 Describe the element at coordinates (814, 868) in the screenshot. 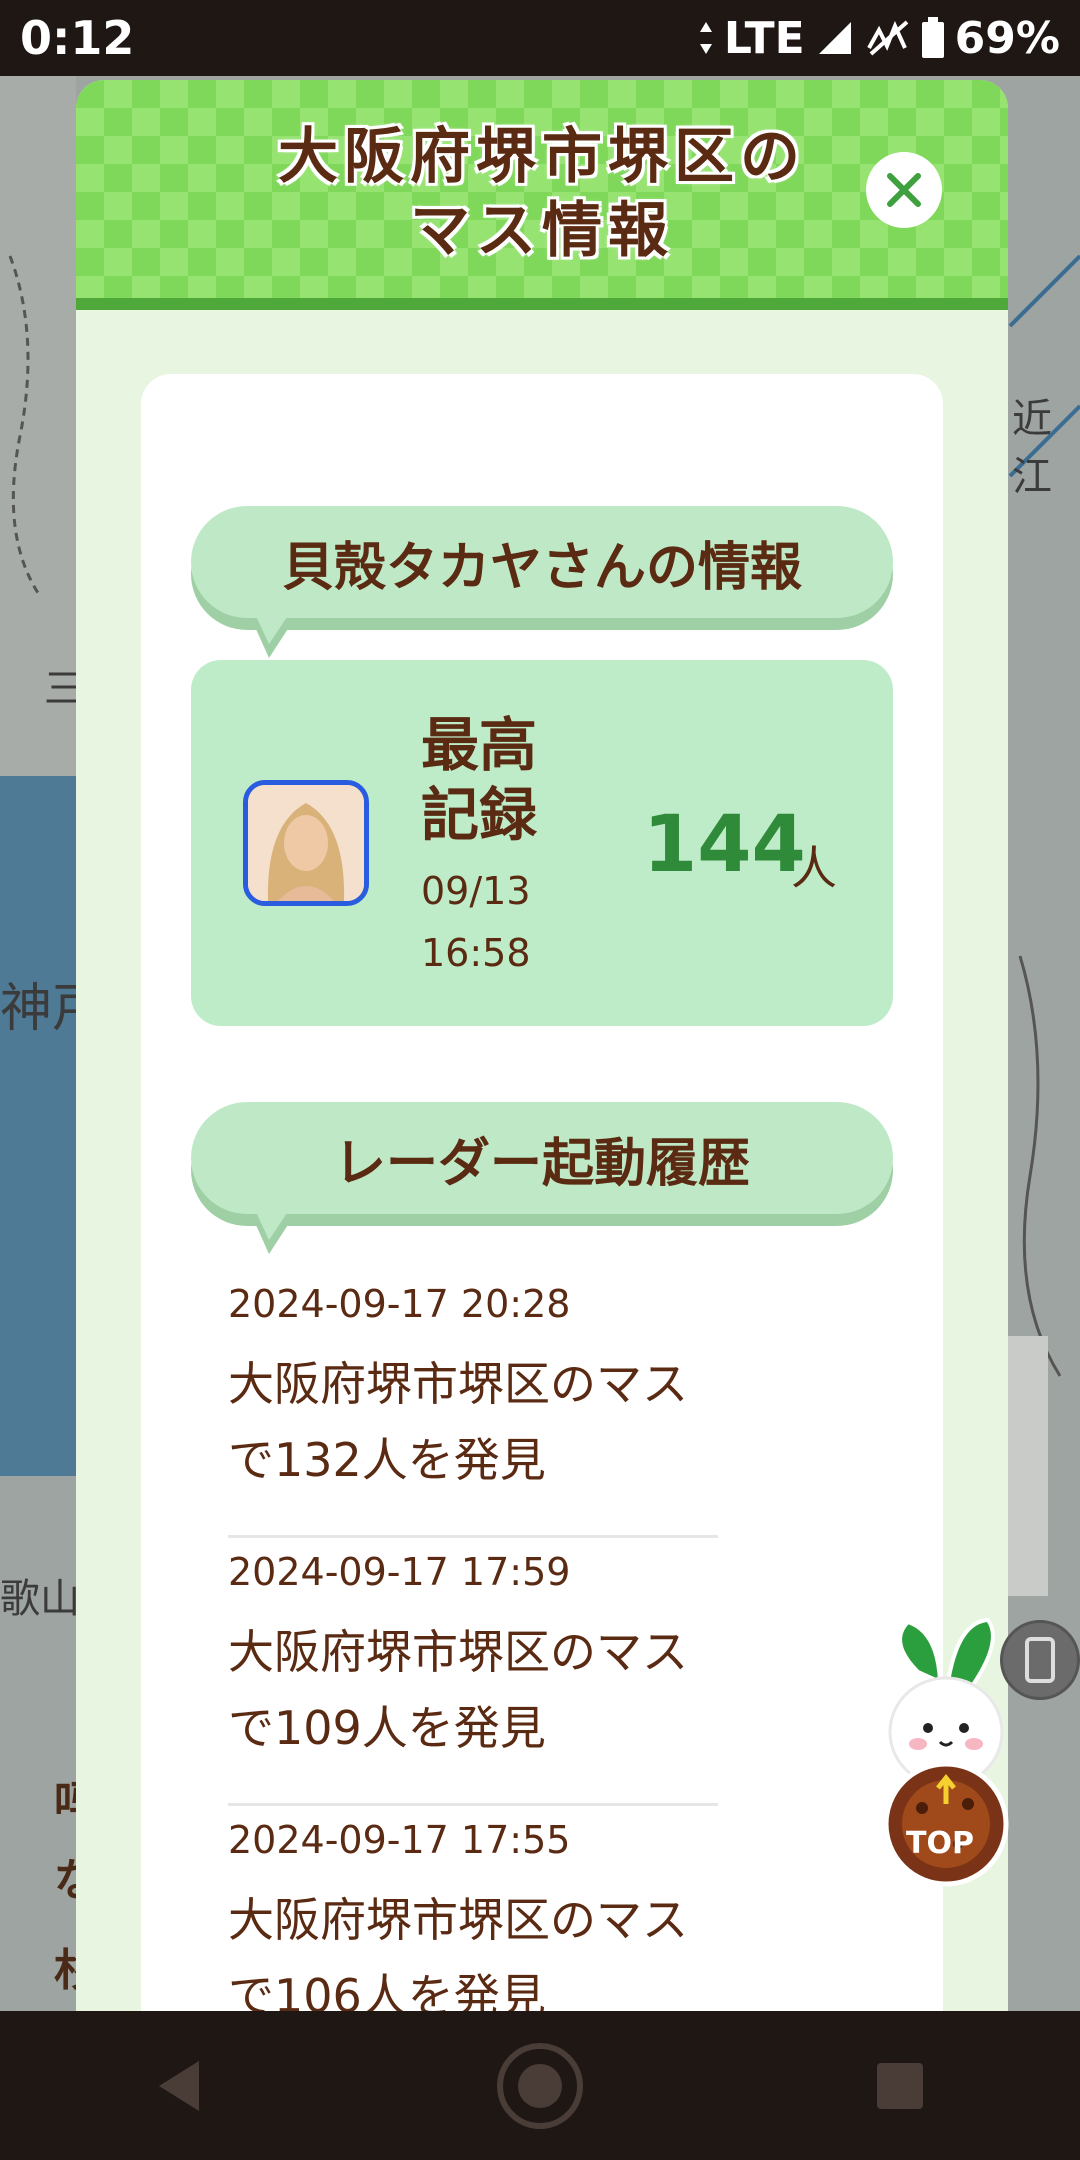

I see `record-unit: 人` at that location.